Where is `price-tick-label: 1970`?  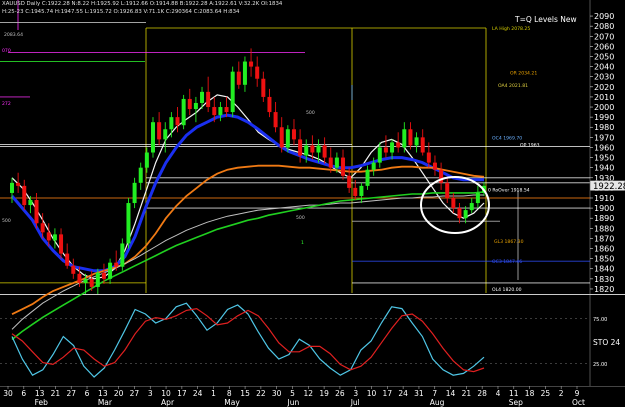 price-tick-label: 1970 is located at coordinates (604, 137).